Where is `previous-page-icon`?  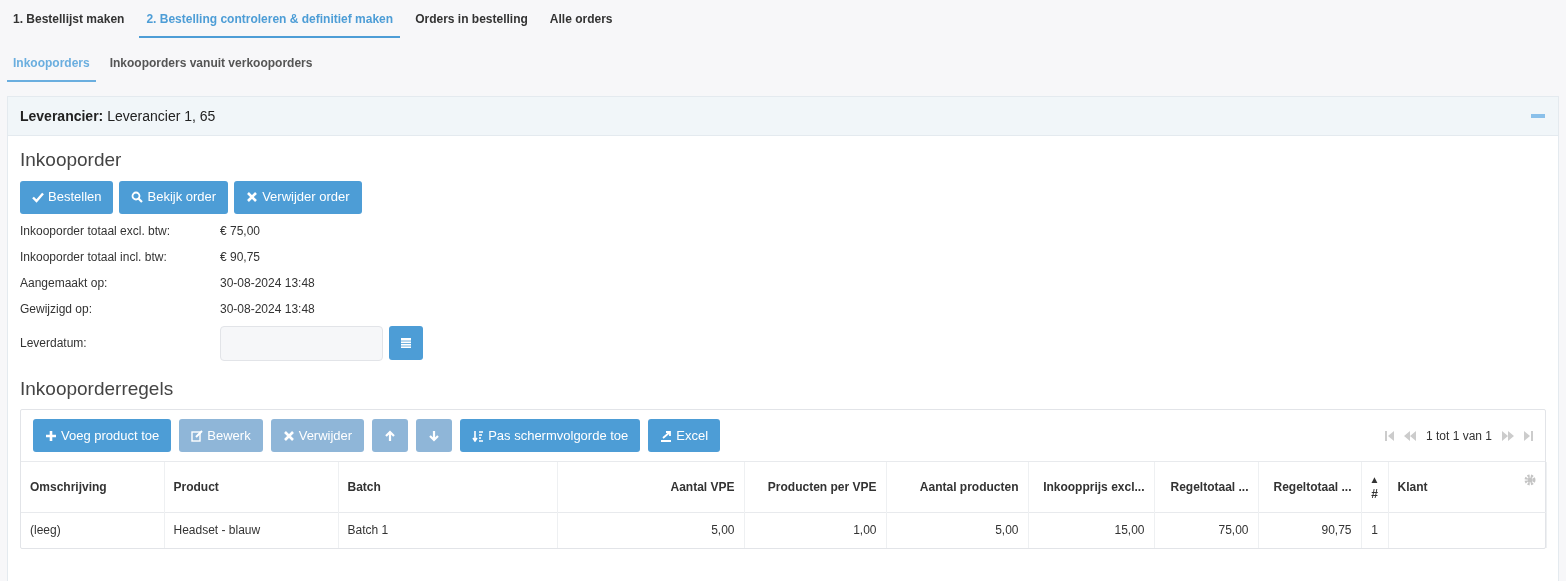
previous-page-icon is located at coordinates (1409, 435).